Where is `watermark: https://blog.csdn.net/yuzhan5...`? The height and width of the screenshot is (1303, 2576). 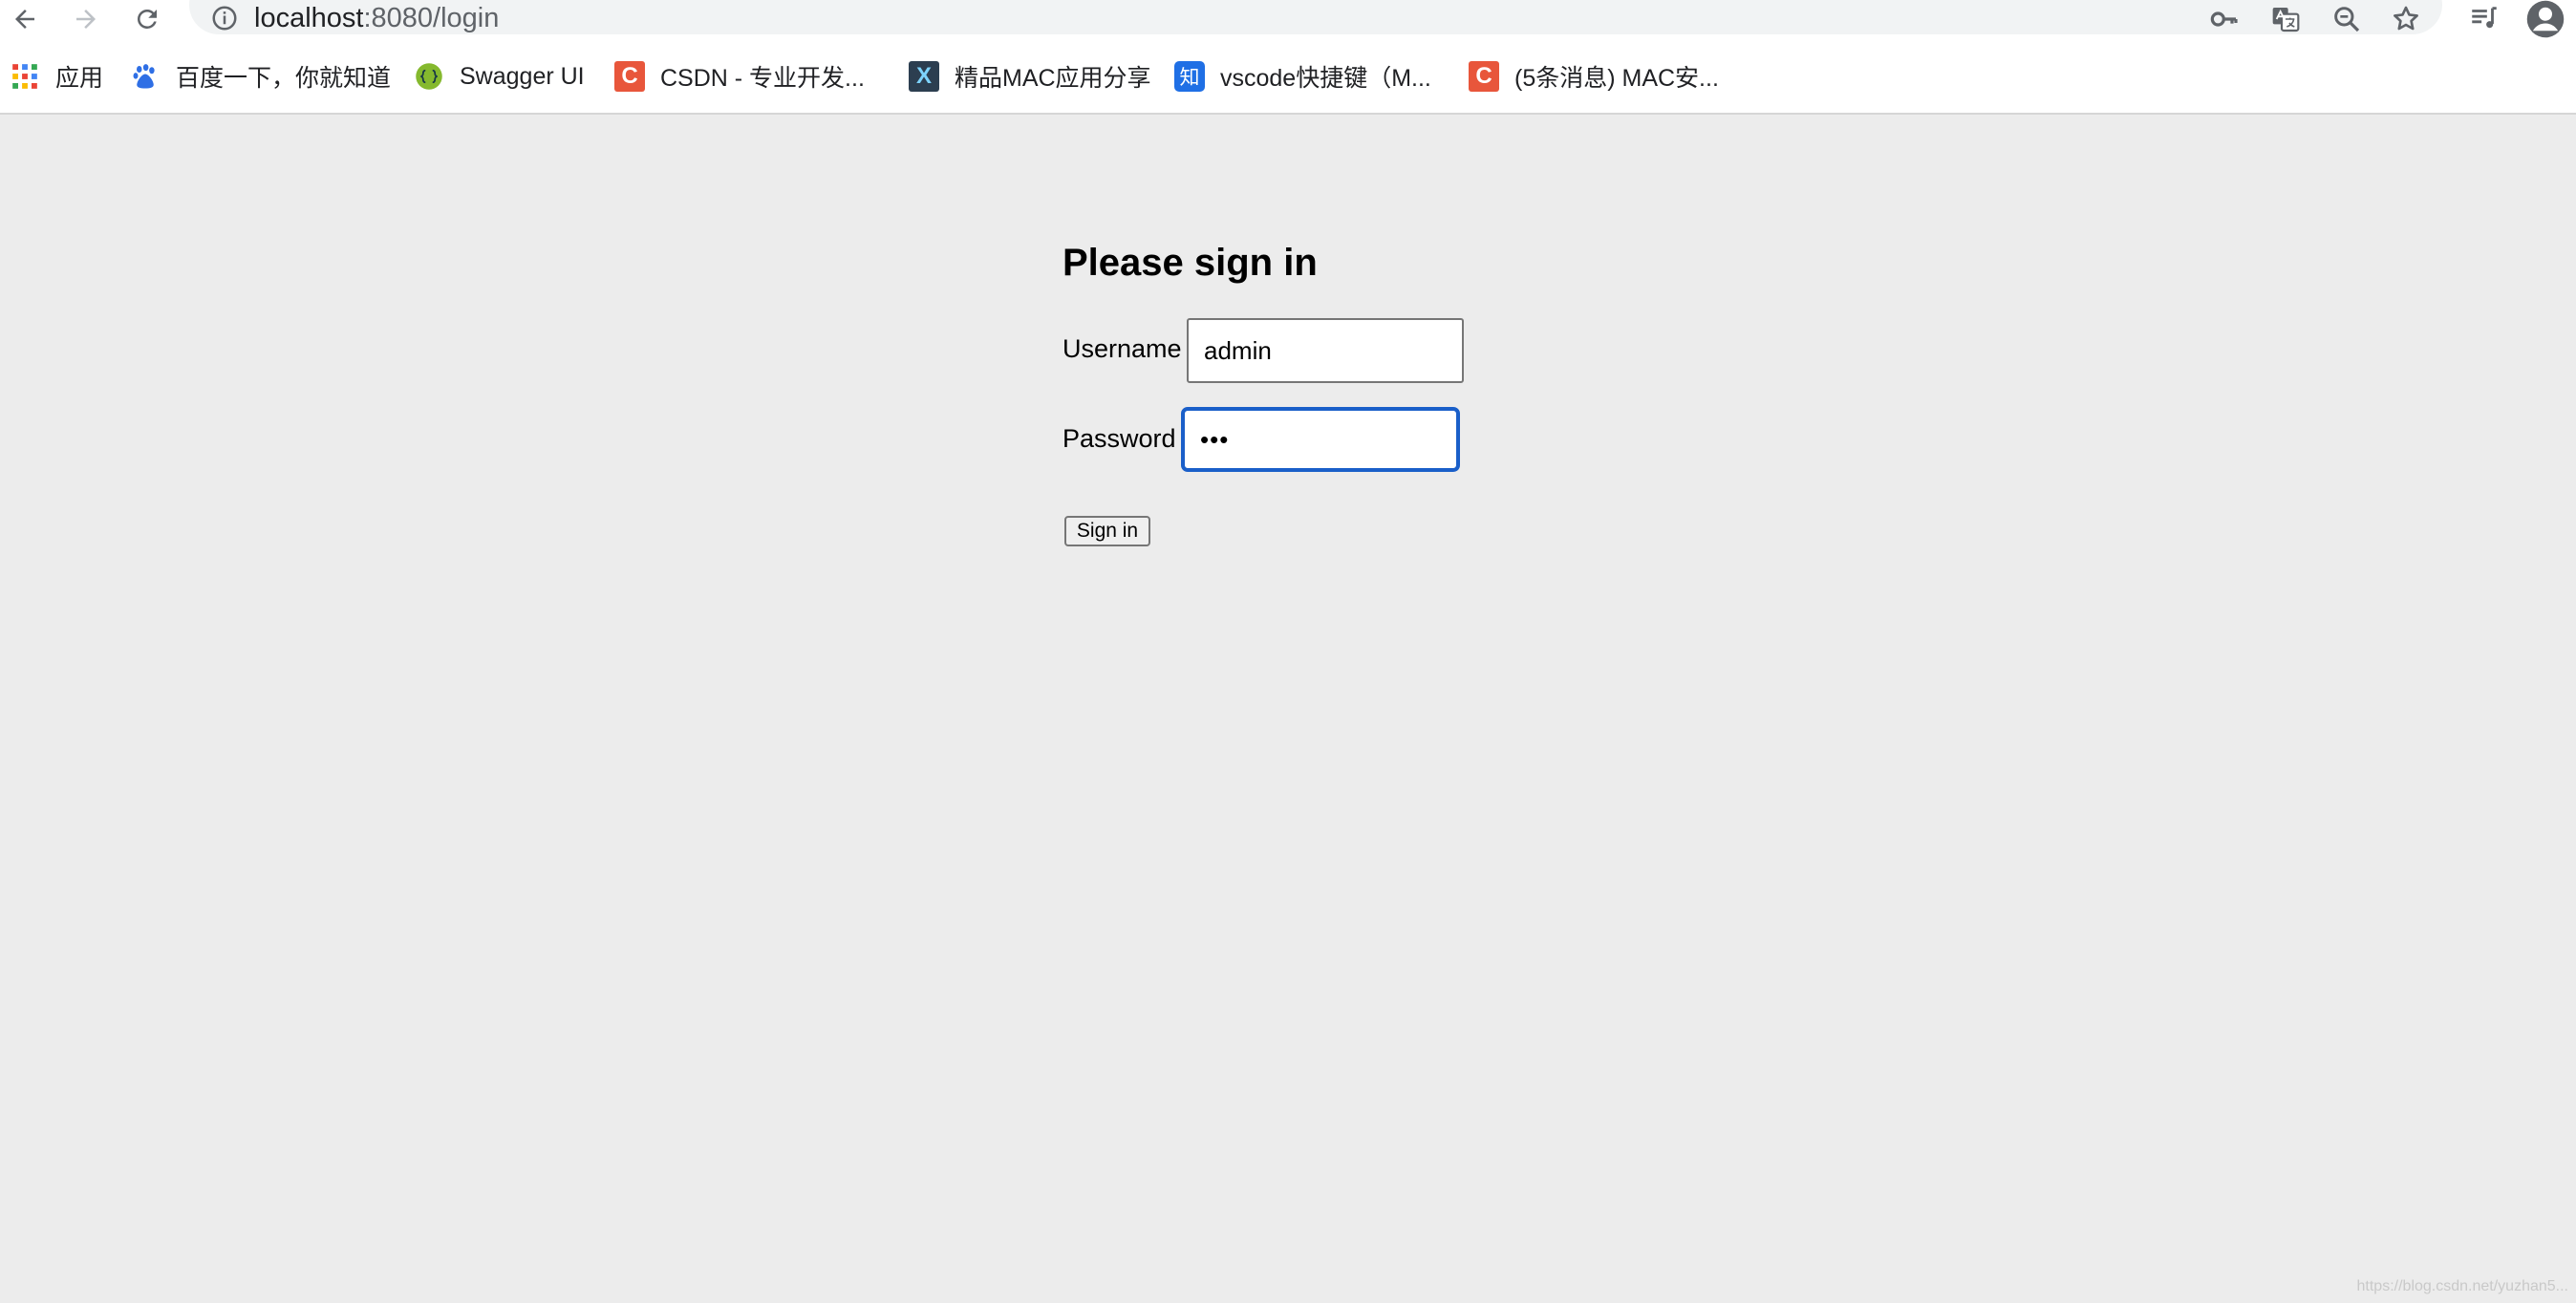
watermark: https://blog.csdn.net/yuzhan5... is located at coordinates (2462, 1286).